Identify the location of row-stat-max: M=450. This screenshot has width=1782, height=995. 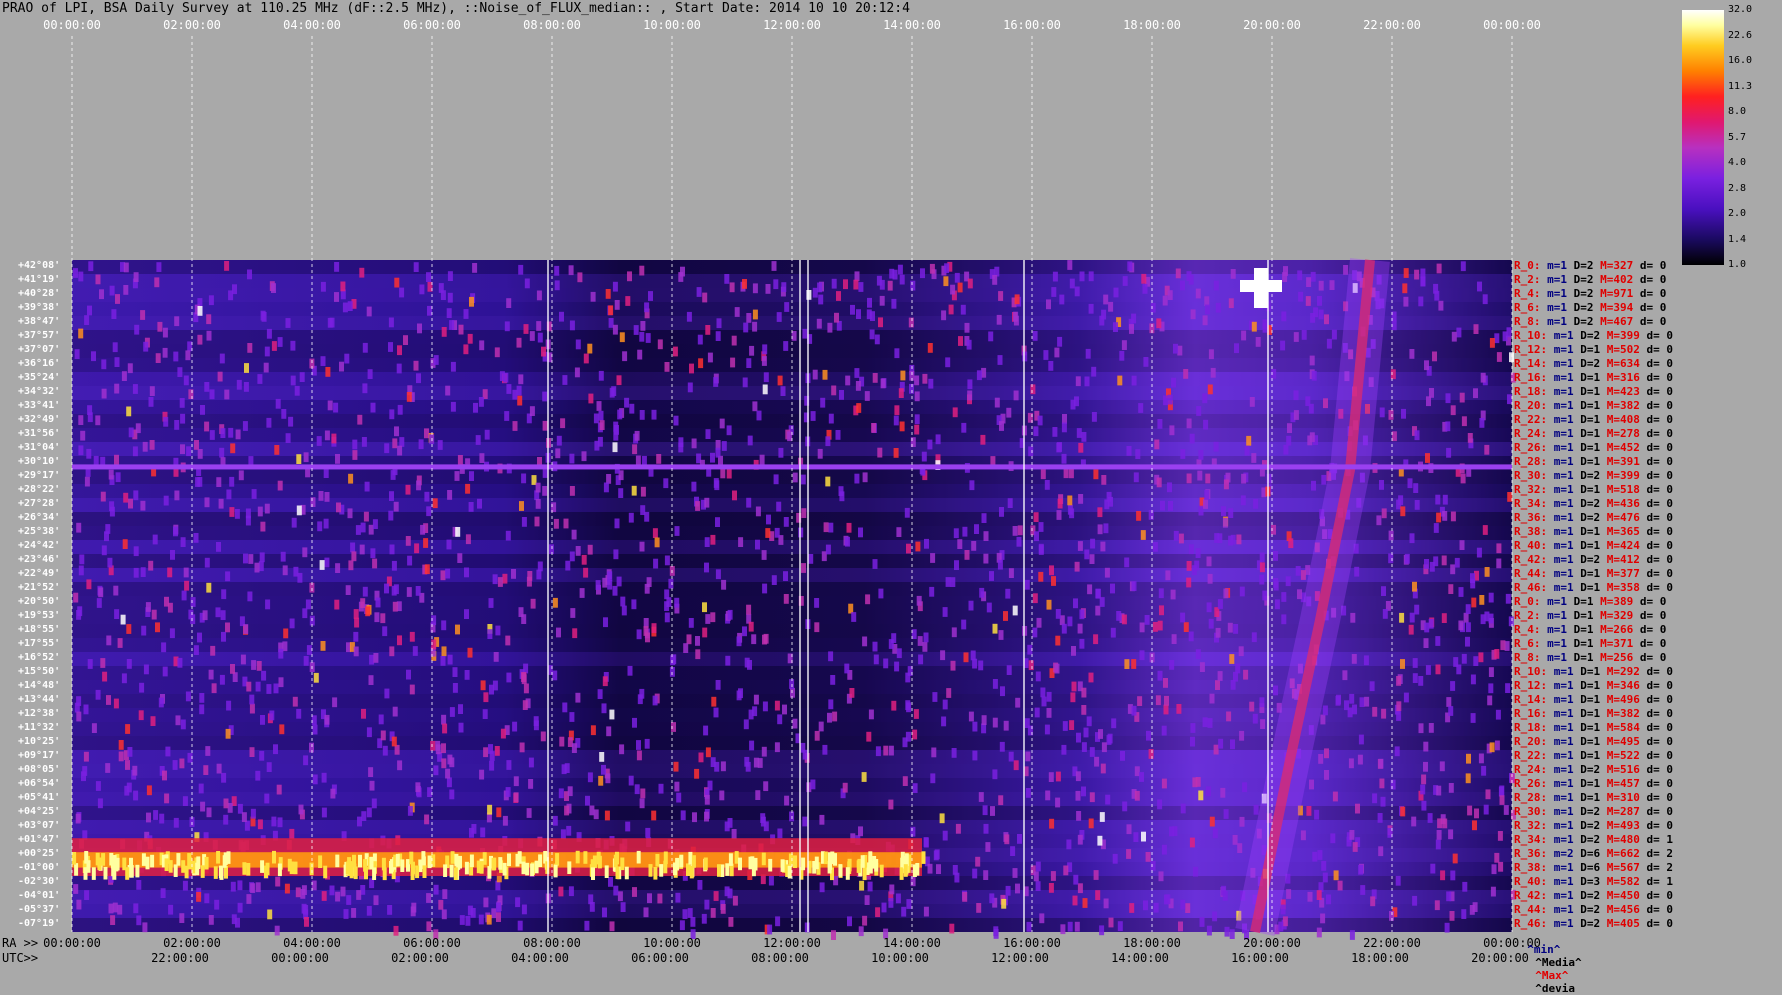
(1626, 895).